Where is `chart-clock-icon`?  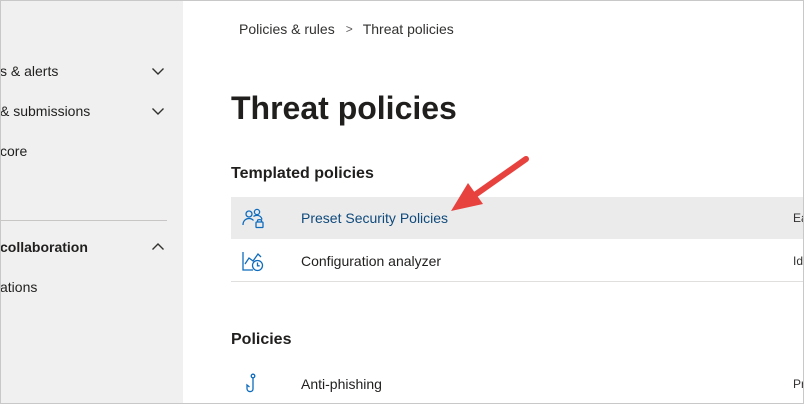
chart-clock-icon is located at coordinates (253, 262).